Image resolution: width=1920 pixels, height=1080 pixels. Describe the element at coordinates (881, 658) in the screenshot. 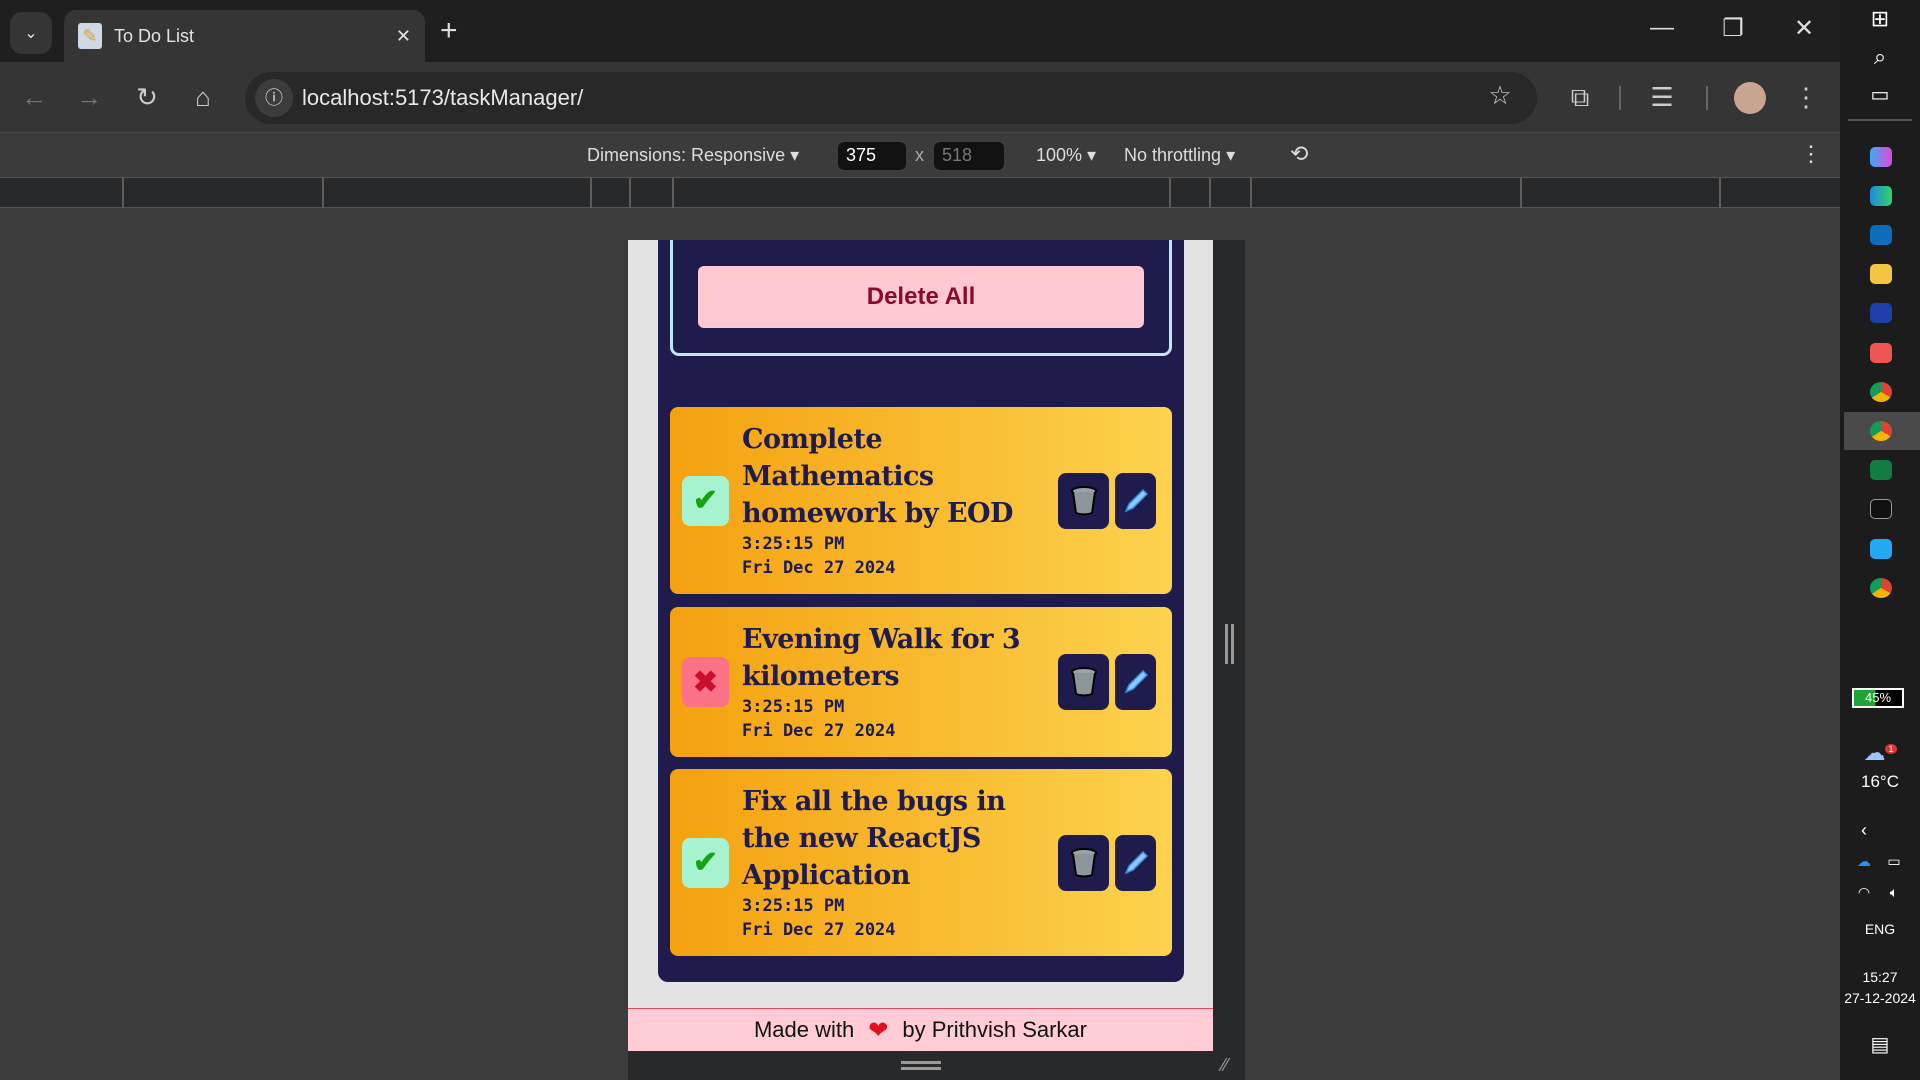

I see `task-title: Evening Walk for 3 kilometers` at that location.